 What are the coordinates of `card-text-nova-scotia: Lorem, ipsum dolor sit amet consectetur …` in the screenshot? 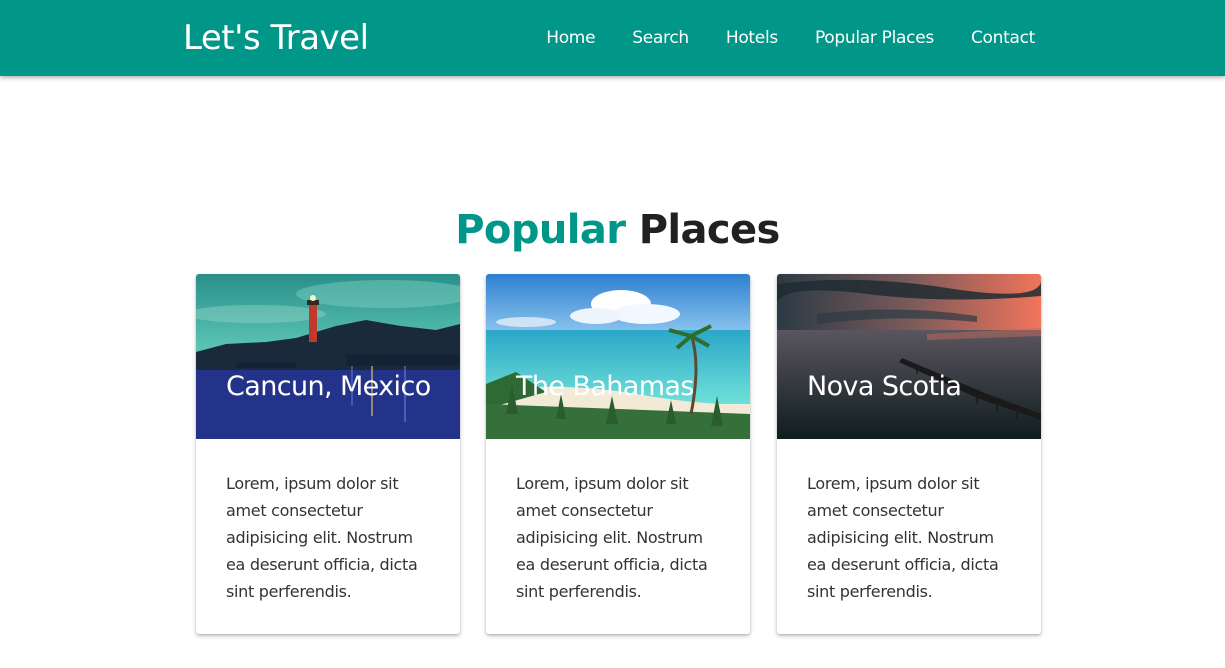 It's located at (903, 537).